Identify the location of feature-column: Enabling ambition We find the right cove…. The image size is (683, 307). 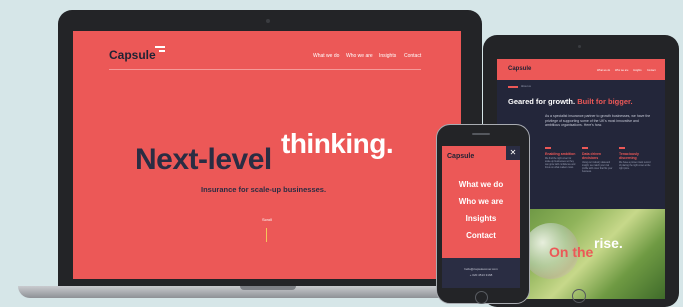
(561, 158).